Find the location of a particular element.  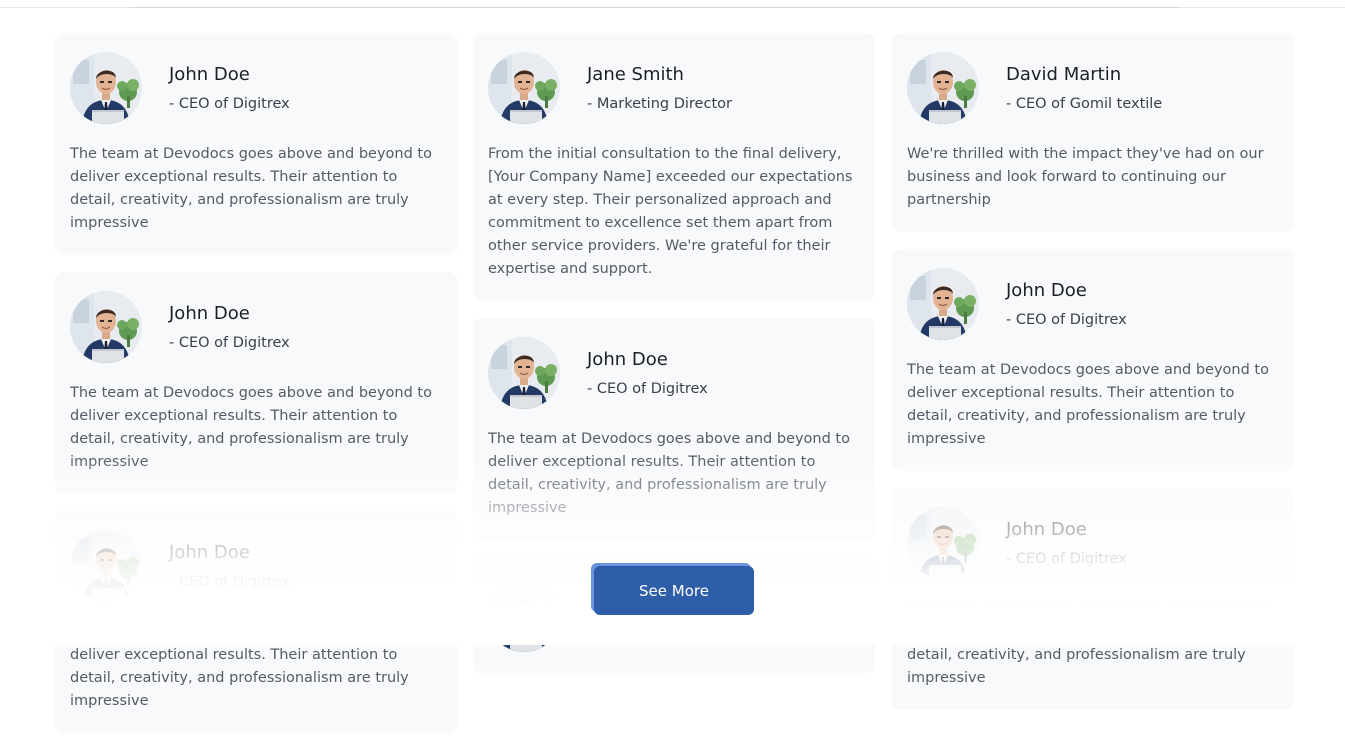

author-role: - CEO of Gomil textile is located at coordinates (1084, 103).